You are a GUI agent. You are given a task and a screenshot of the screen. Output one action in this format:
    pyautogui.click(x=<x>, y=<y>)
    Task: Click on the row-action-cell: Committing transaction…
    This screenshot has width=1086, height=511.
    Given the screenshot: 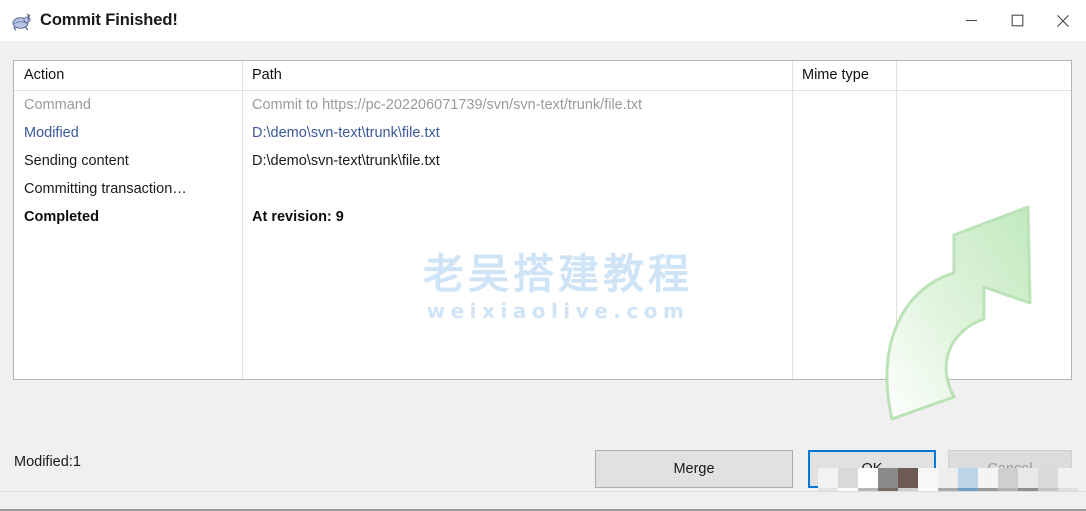 What is the action you would take?
    pyautogui.click(x=105, y=189)
    